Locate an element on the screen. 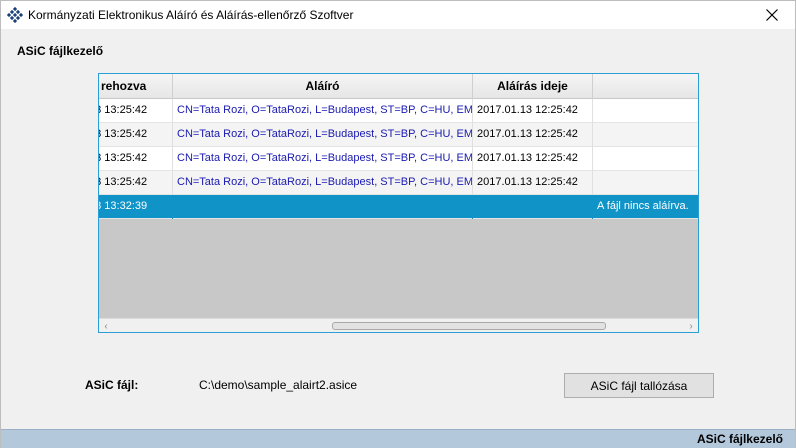 The width and height of the screenshot is (796, 448). app-logo-icon is located at coordinates (15, 15).